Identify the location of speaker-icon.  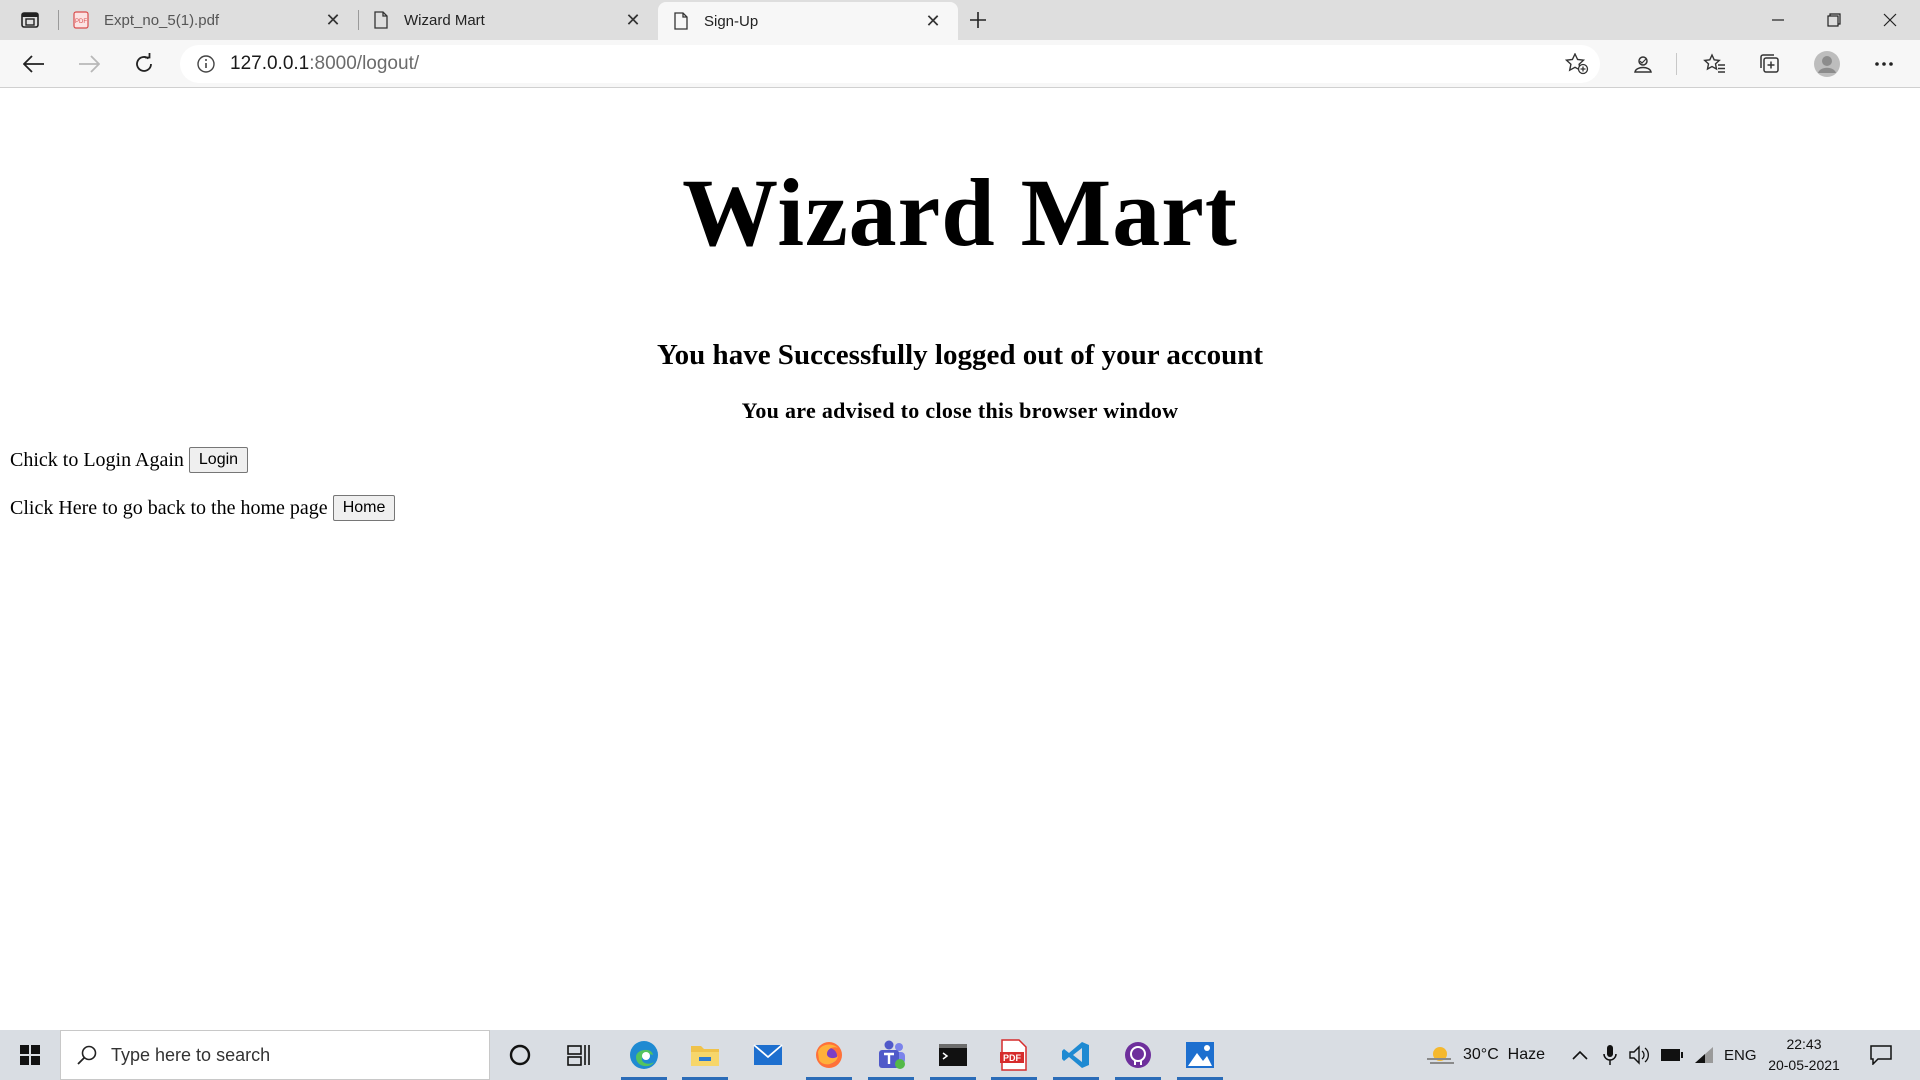
(1639, 1055).